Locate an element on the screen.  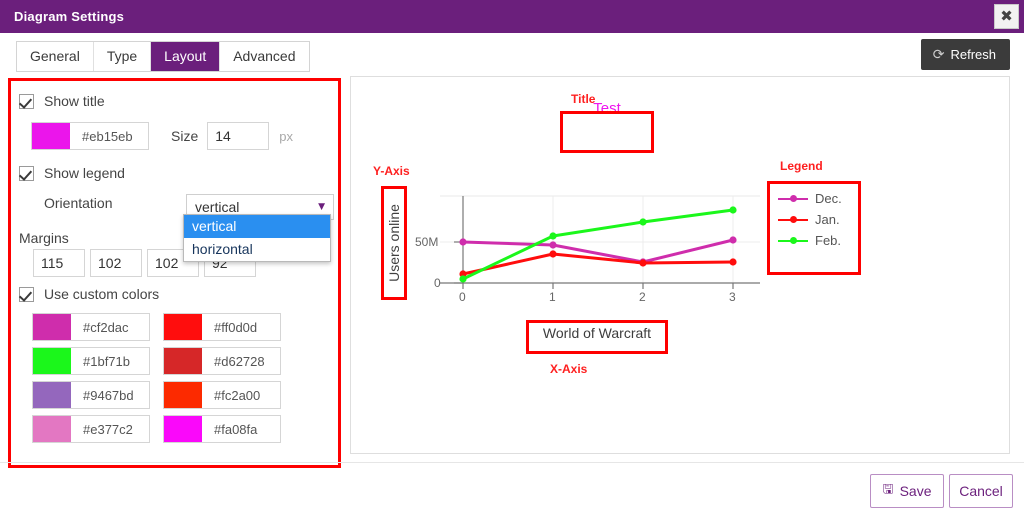
x-tick-label-2: 2 is located at coordinates (642, 297).